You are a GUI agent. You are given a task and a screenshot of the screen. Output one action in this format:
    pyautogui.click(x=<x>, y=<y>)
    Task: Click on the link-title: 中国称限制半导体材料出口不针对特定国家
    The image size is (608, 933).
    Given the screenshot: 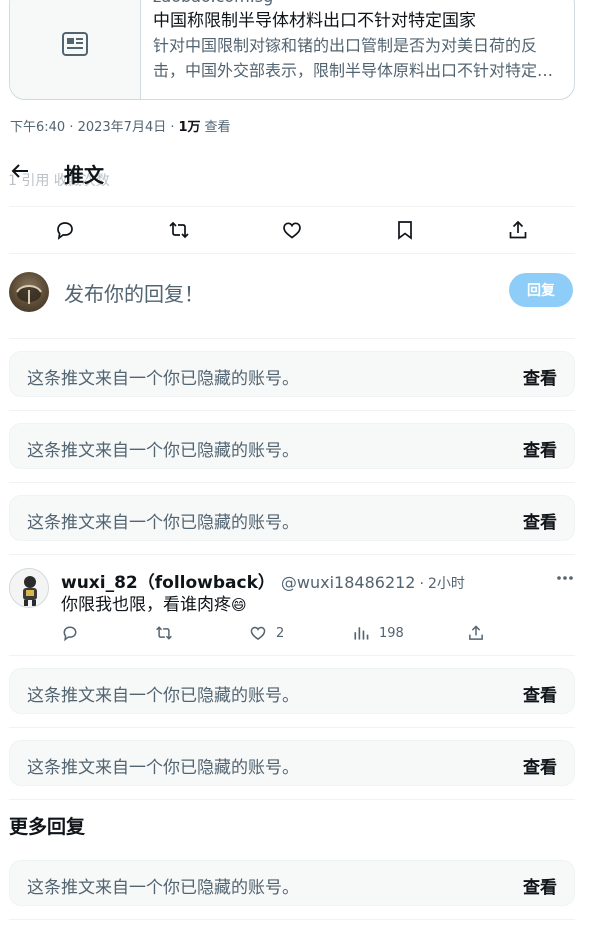 What is the action you would take?
    pyautogui.click(x=314, y=21)
    